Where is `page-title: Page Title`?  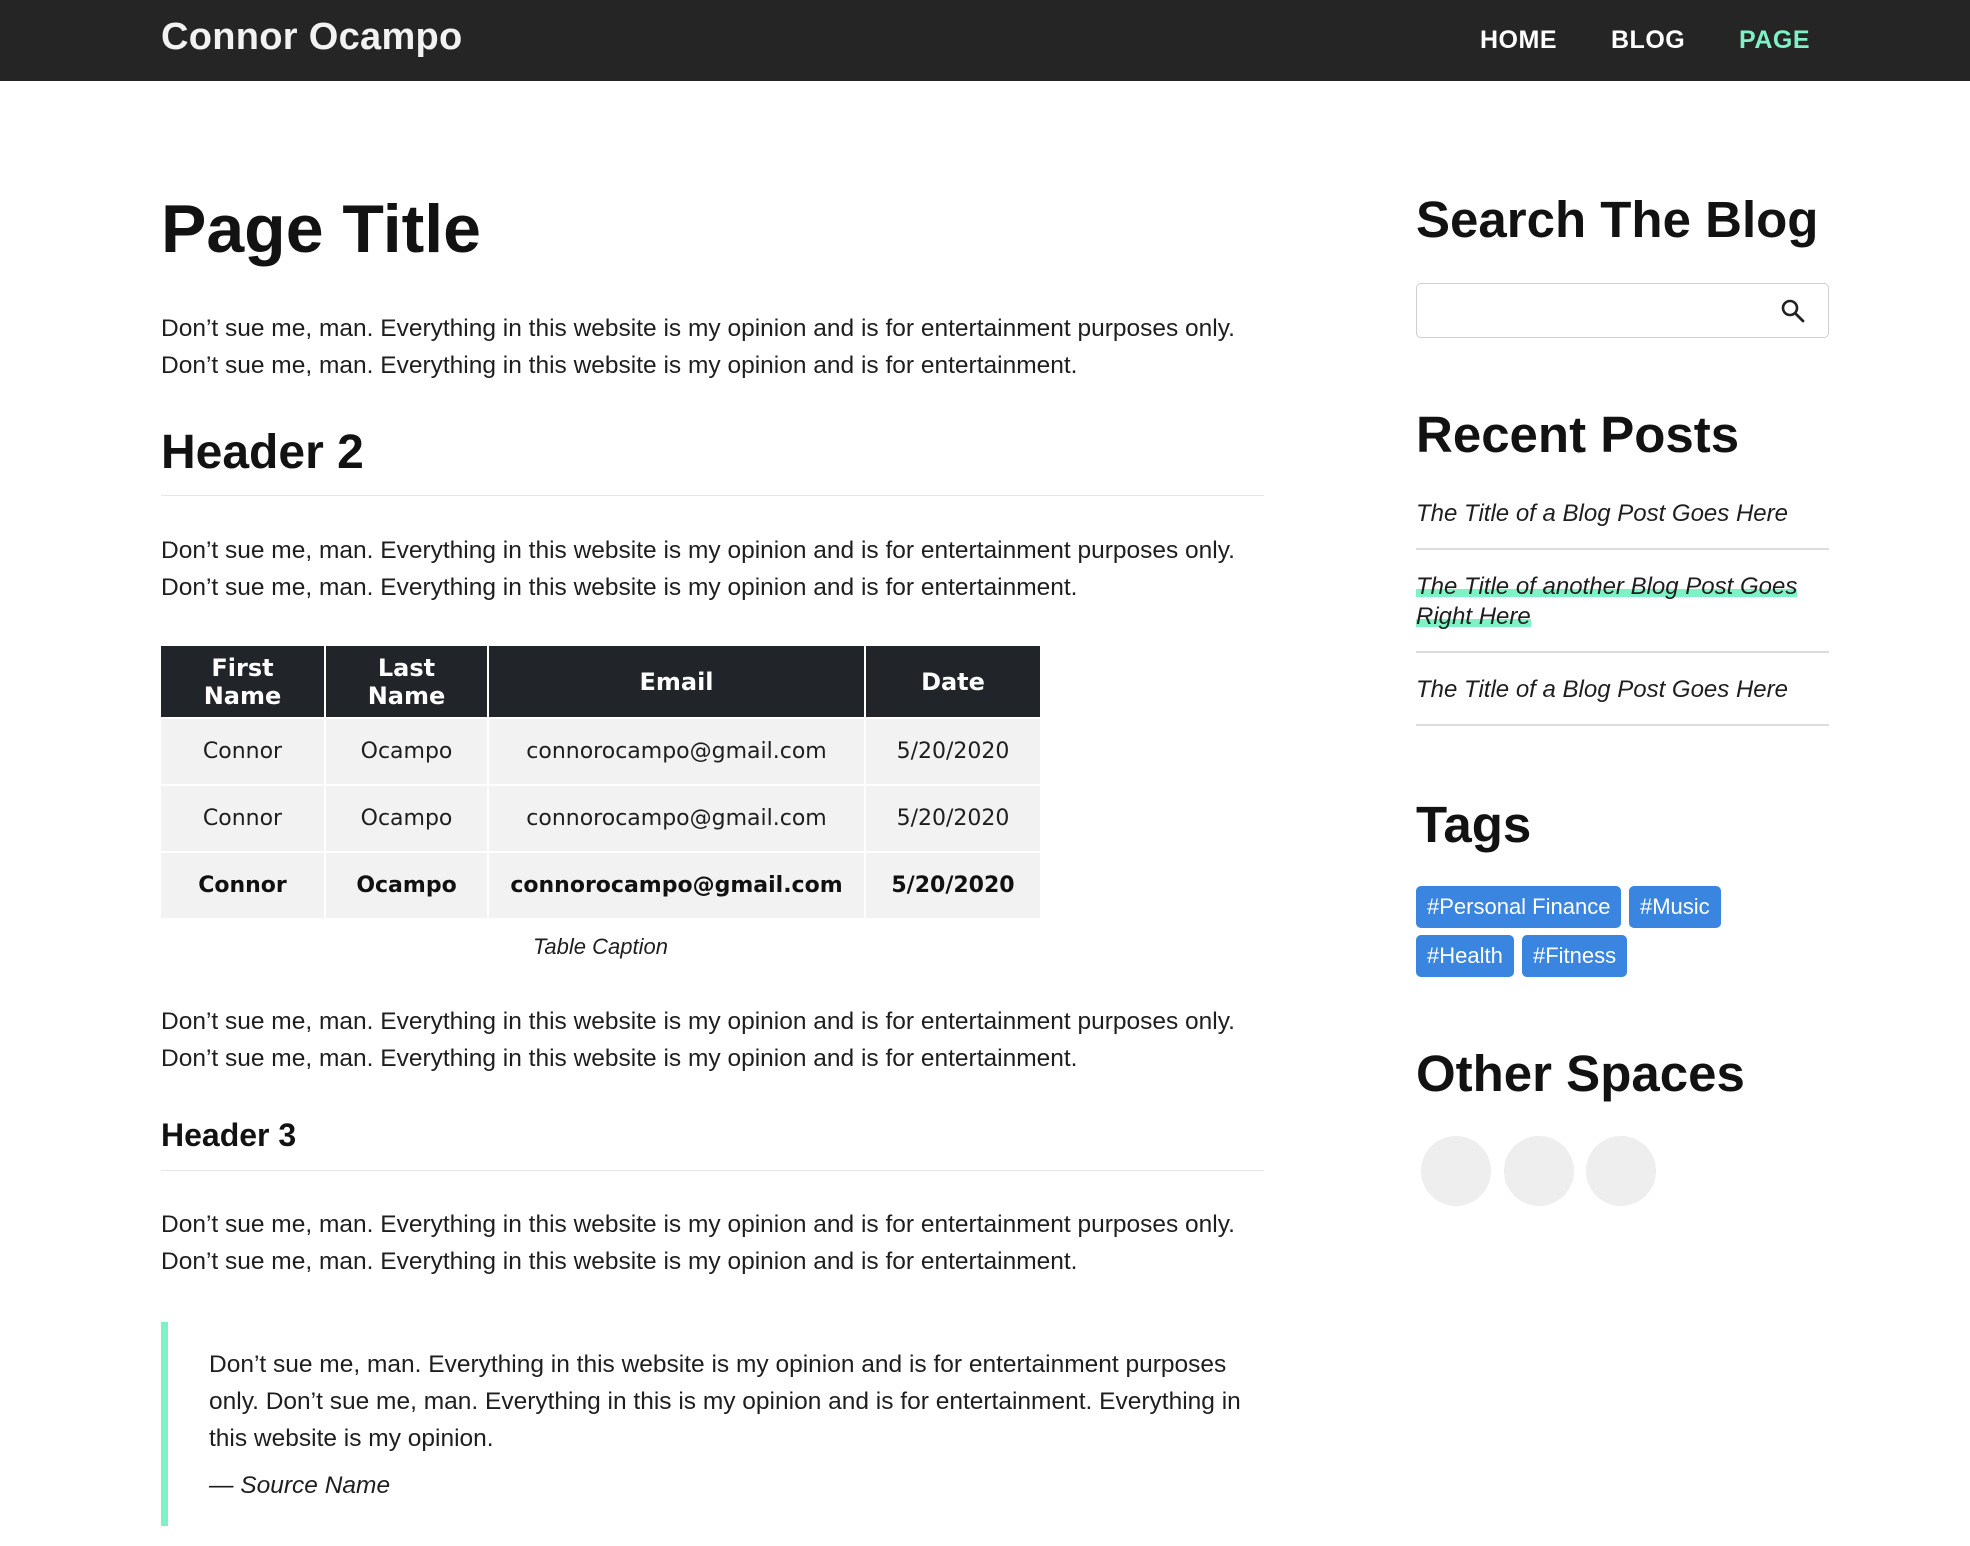
page-title: Page Title is located at coordinates (321, 229).